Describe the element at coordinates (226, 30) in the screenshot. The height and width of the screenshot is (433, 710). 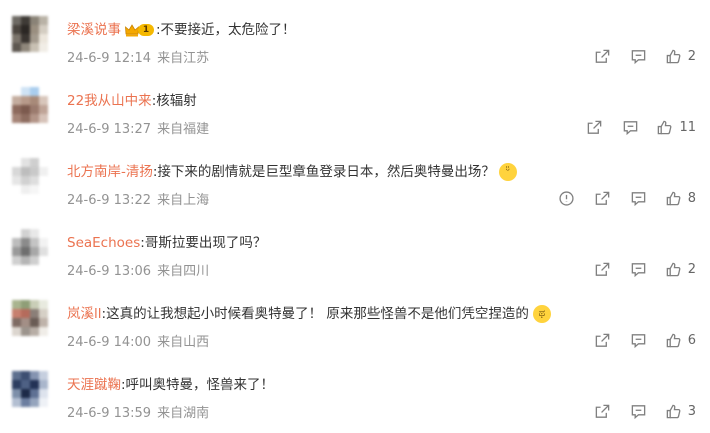
I see `comment-text: :不要接近，太危险了！` at that location.